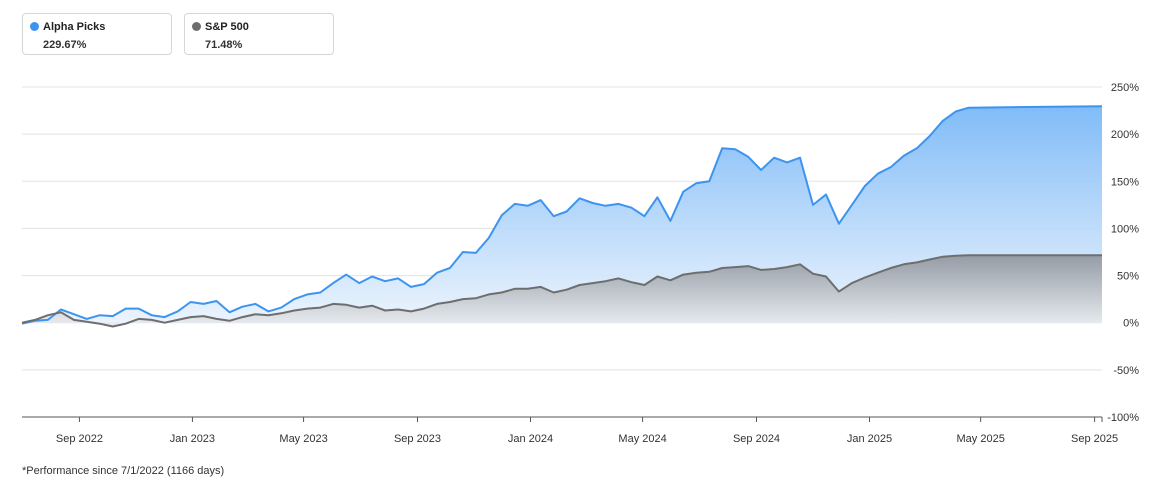 The width and height of the screenshot is (1163, 494). I want to click on x-tick-label: Sep 2025, so click(1094, 439).